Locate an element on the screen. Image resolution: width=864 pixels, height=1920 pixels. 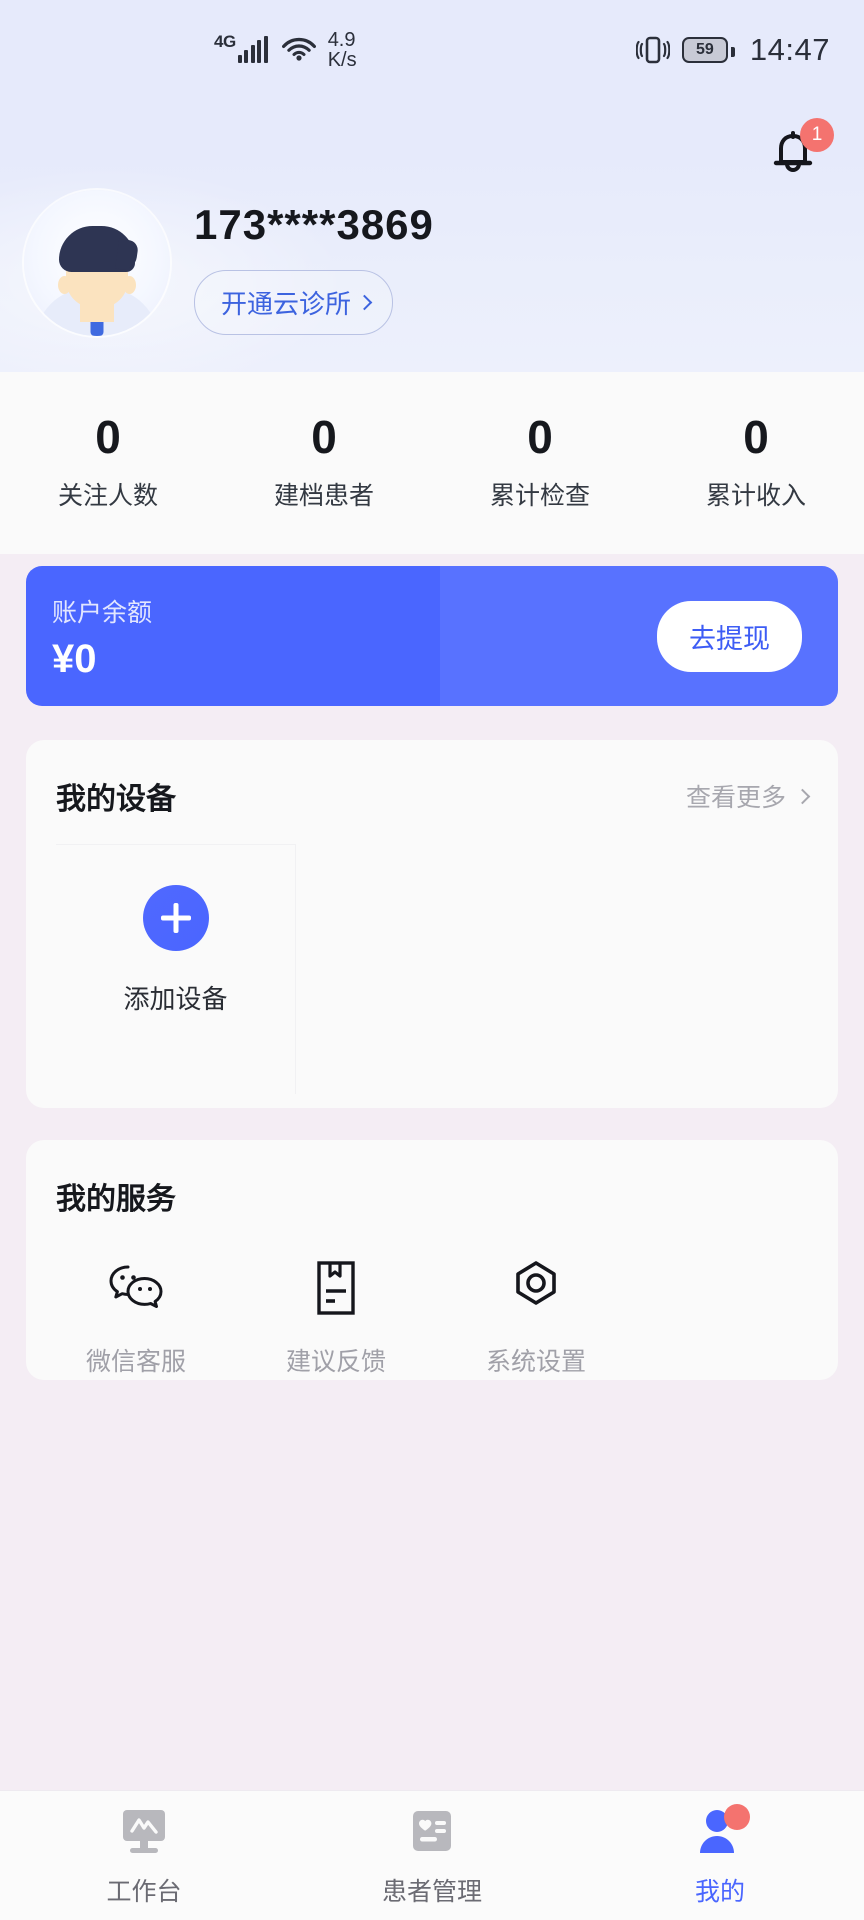
stat-total-income: 0 累计收入 is located at coordinates (756, 463).